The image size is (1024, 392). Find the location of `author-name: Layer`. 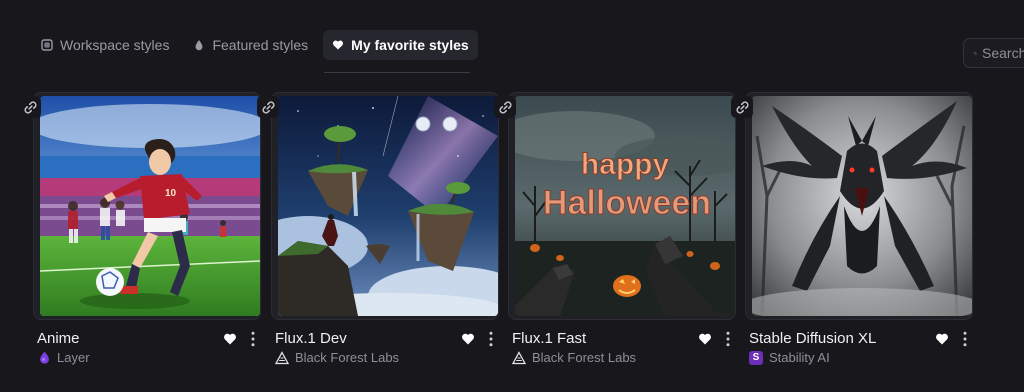

author-name: Layer is located at coordinates (73, 357).